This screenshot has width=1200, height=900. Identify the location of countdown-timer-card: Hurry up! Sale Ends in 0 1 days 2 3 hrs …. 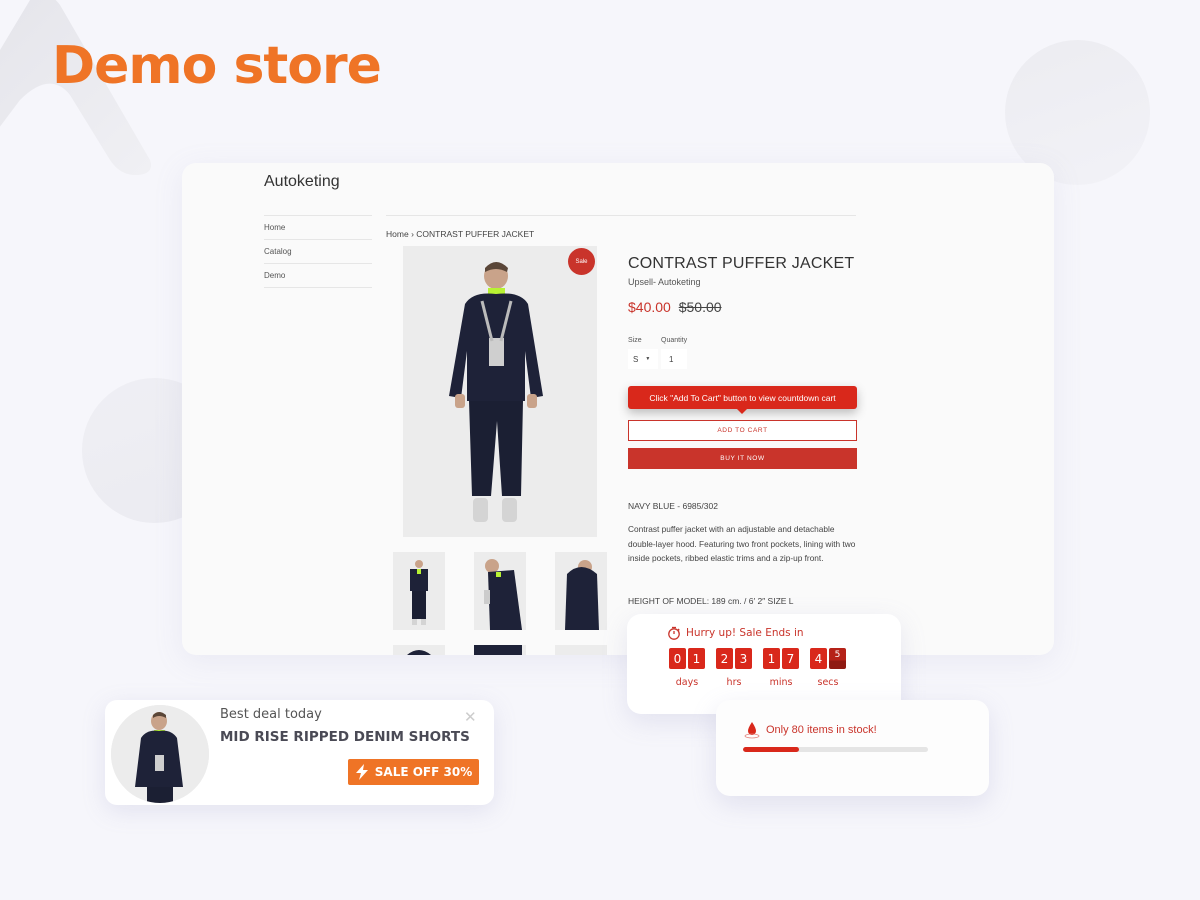
(764, 664).